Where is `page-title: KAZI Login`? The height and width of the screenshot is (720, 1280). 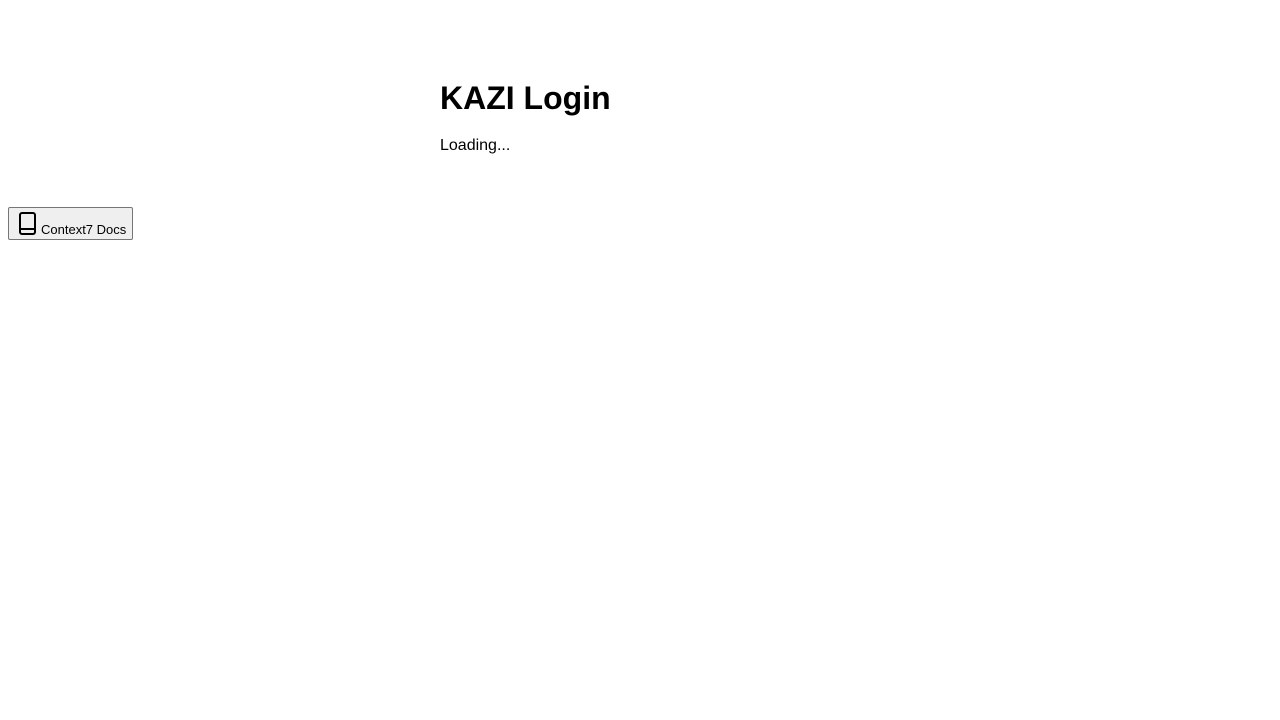 page-title: KAZI Login is located at coordinates (525, 98).